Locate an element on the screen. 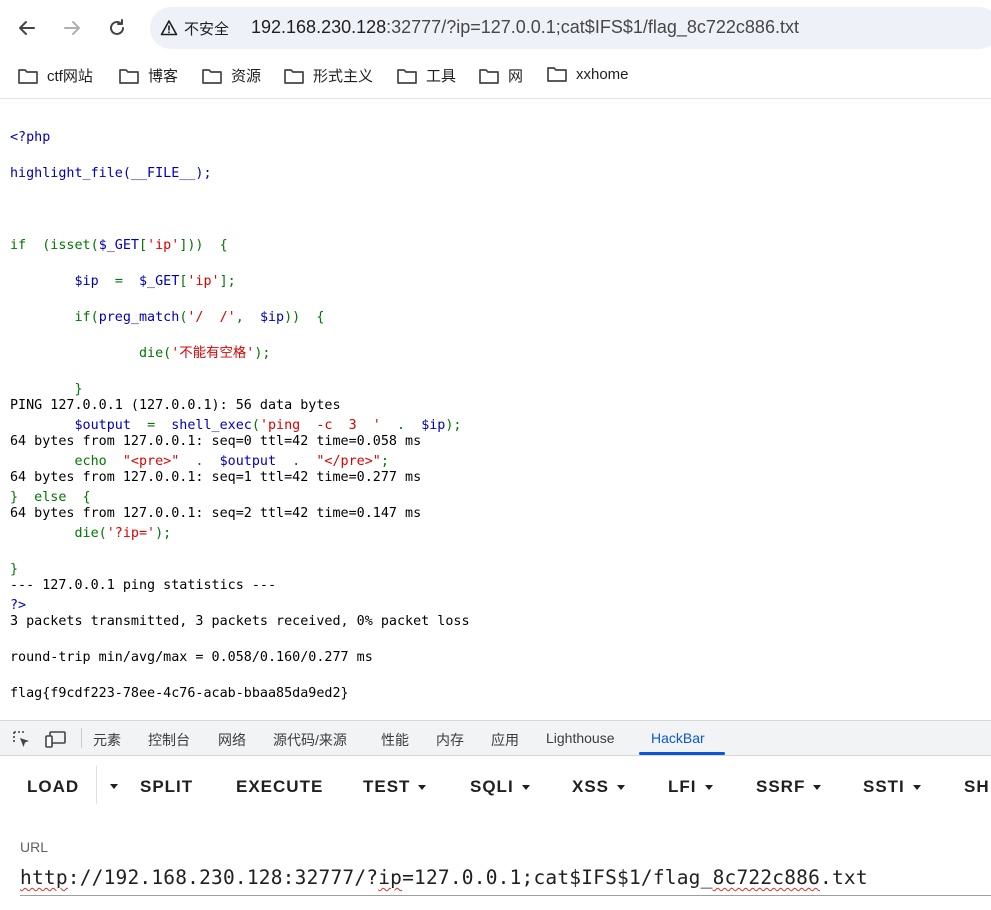  tab-console: 控制台 is located at coordinates (169, 740).